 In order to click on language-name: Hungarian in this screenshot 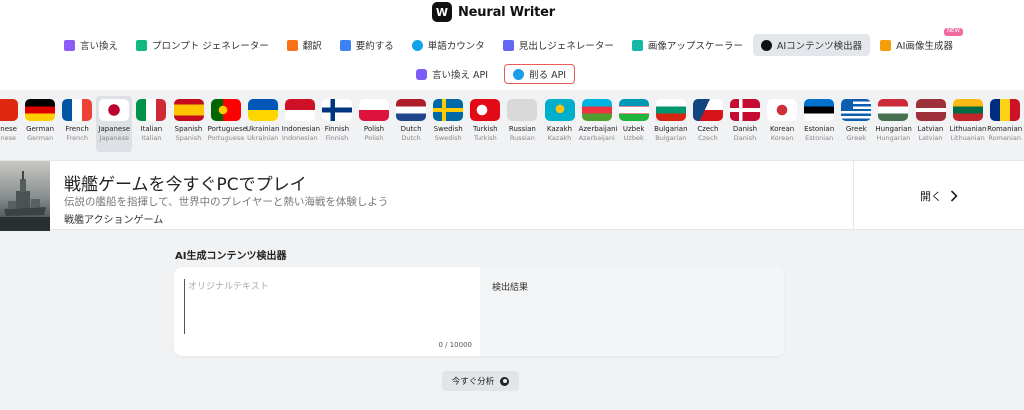, I will do `click(893, 129)`.